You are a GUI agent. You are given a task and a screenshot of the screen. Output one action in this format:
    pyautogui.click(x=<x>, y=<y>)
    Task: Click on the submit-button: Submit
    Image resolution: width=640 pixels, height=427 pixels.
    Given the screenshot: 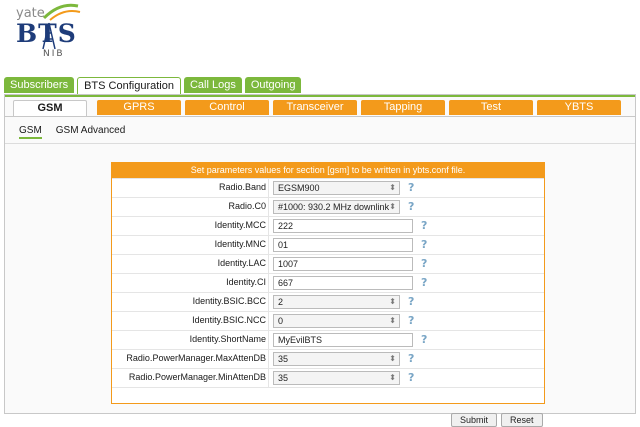 What is the action you would take?
    pyautogui.click(x=474, y=420)
    